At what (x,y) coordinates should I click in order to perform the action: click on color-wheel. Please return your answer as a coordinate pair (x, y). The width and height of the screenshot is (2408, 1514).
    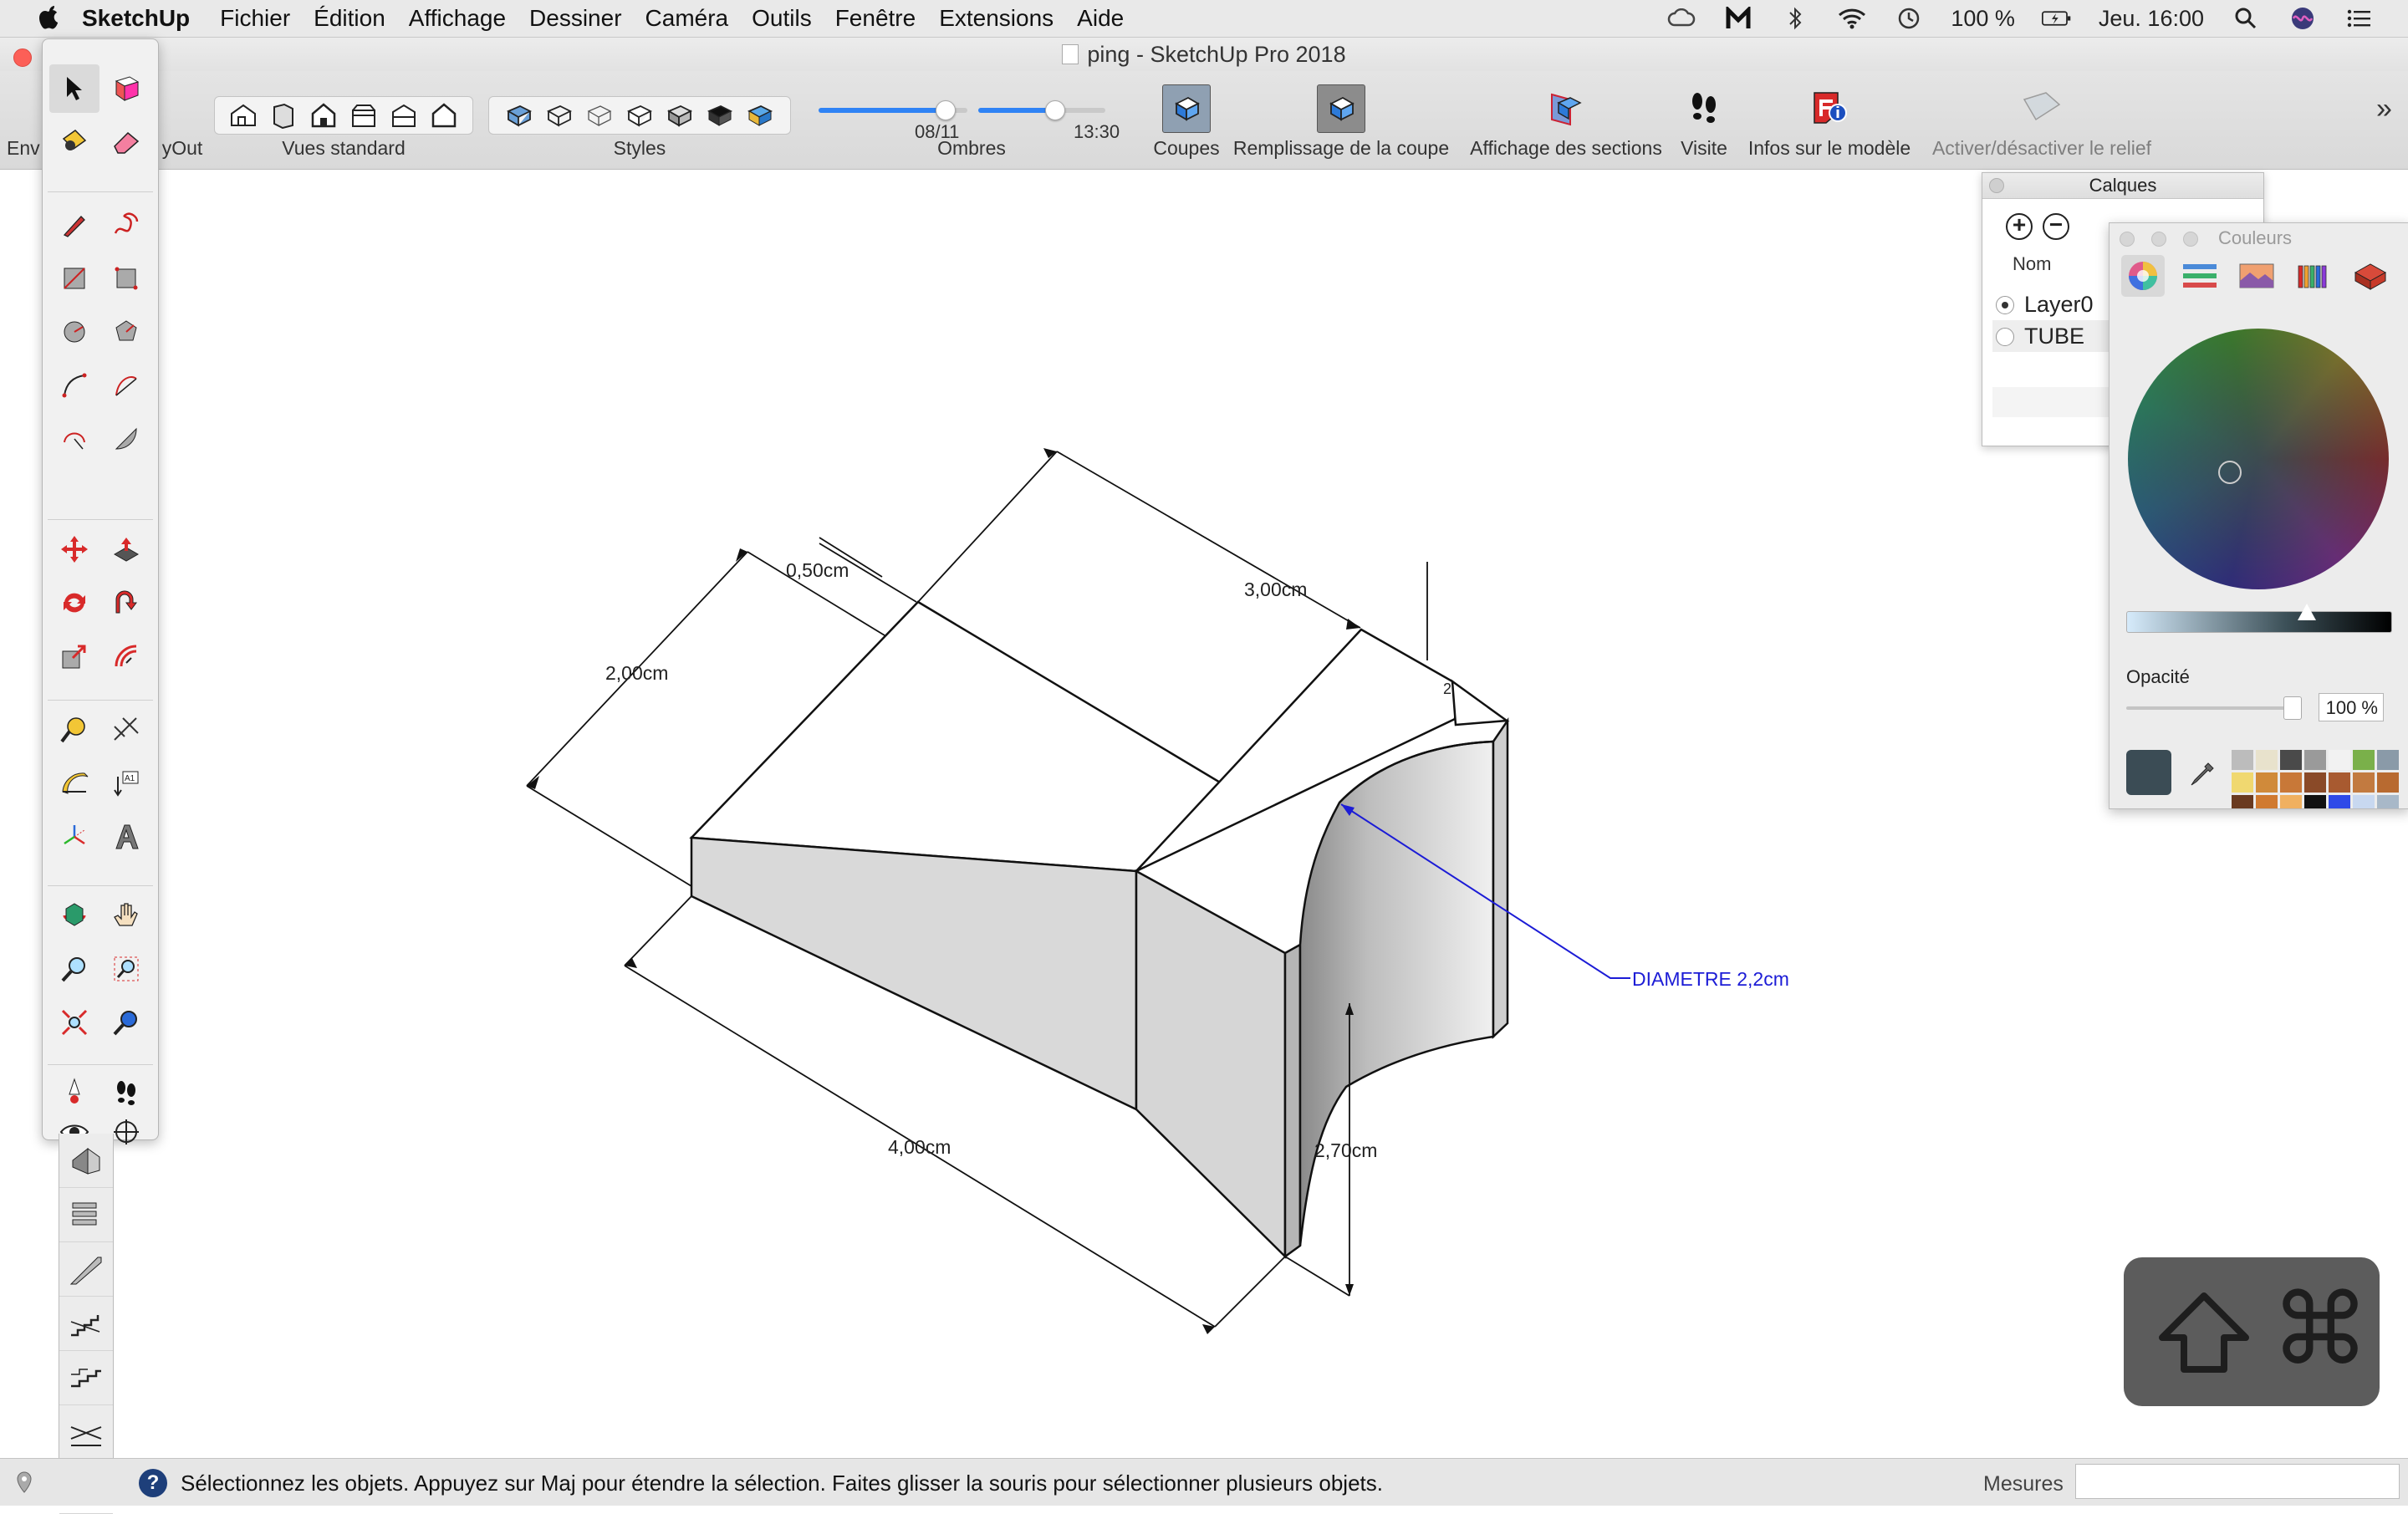
    Looking at the image, I should click on (2258, 459).